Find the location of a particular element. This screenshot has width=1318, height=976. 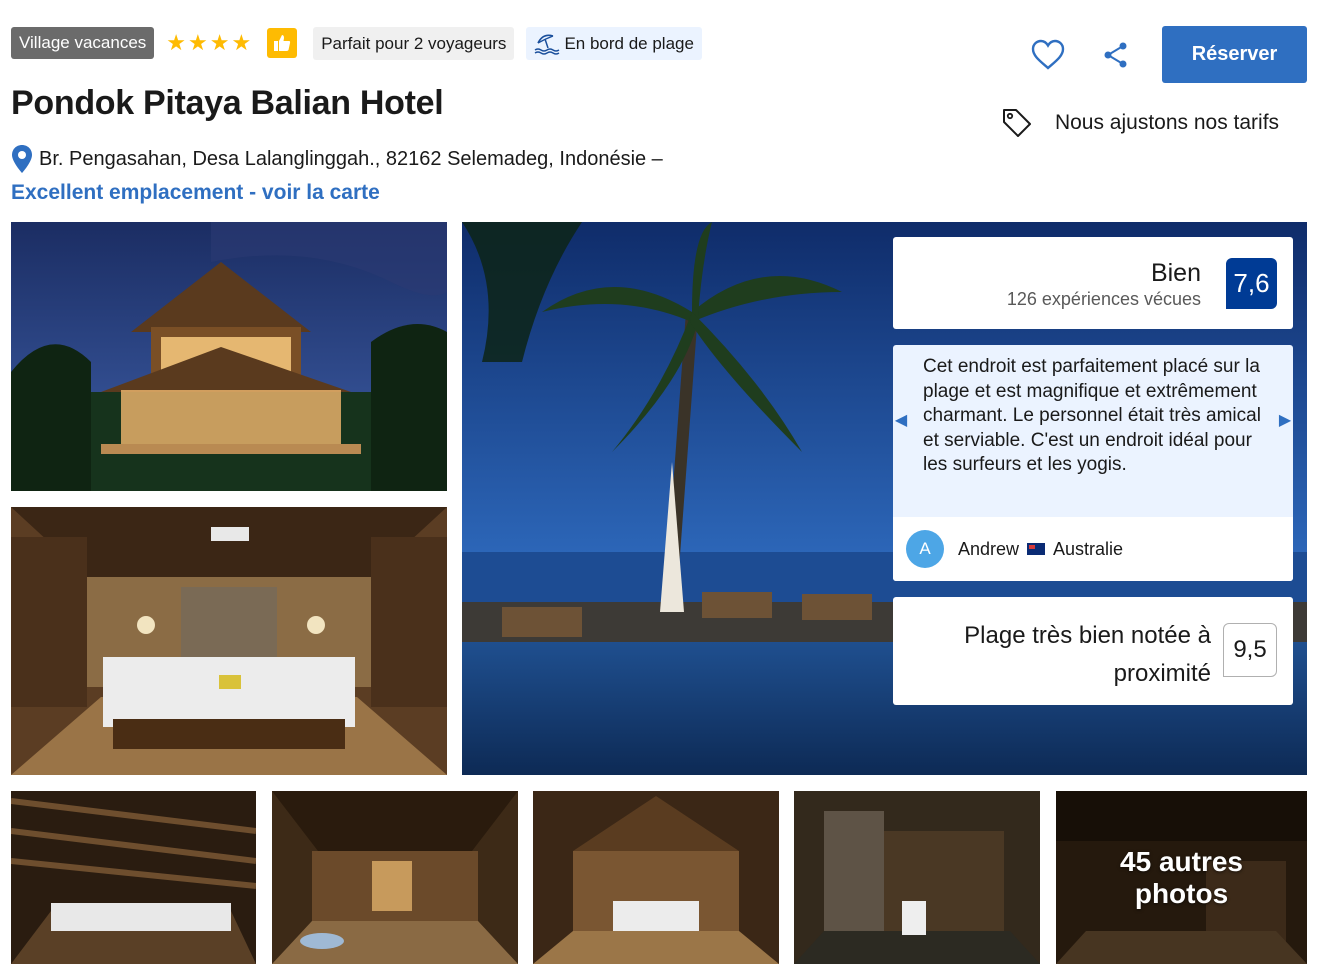

more-photos-line1: 45 autres is located at coordinates (1181, 861).